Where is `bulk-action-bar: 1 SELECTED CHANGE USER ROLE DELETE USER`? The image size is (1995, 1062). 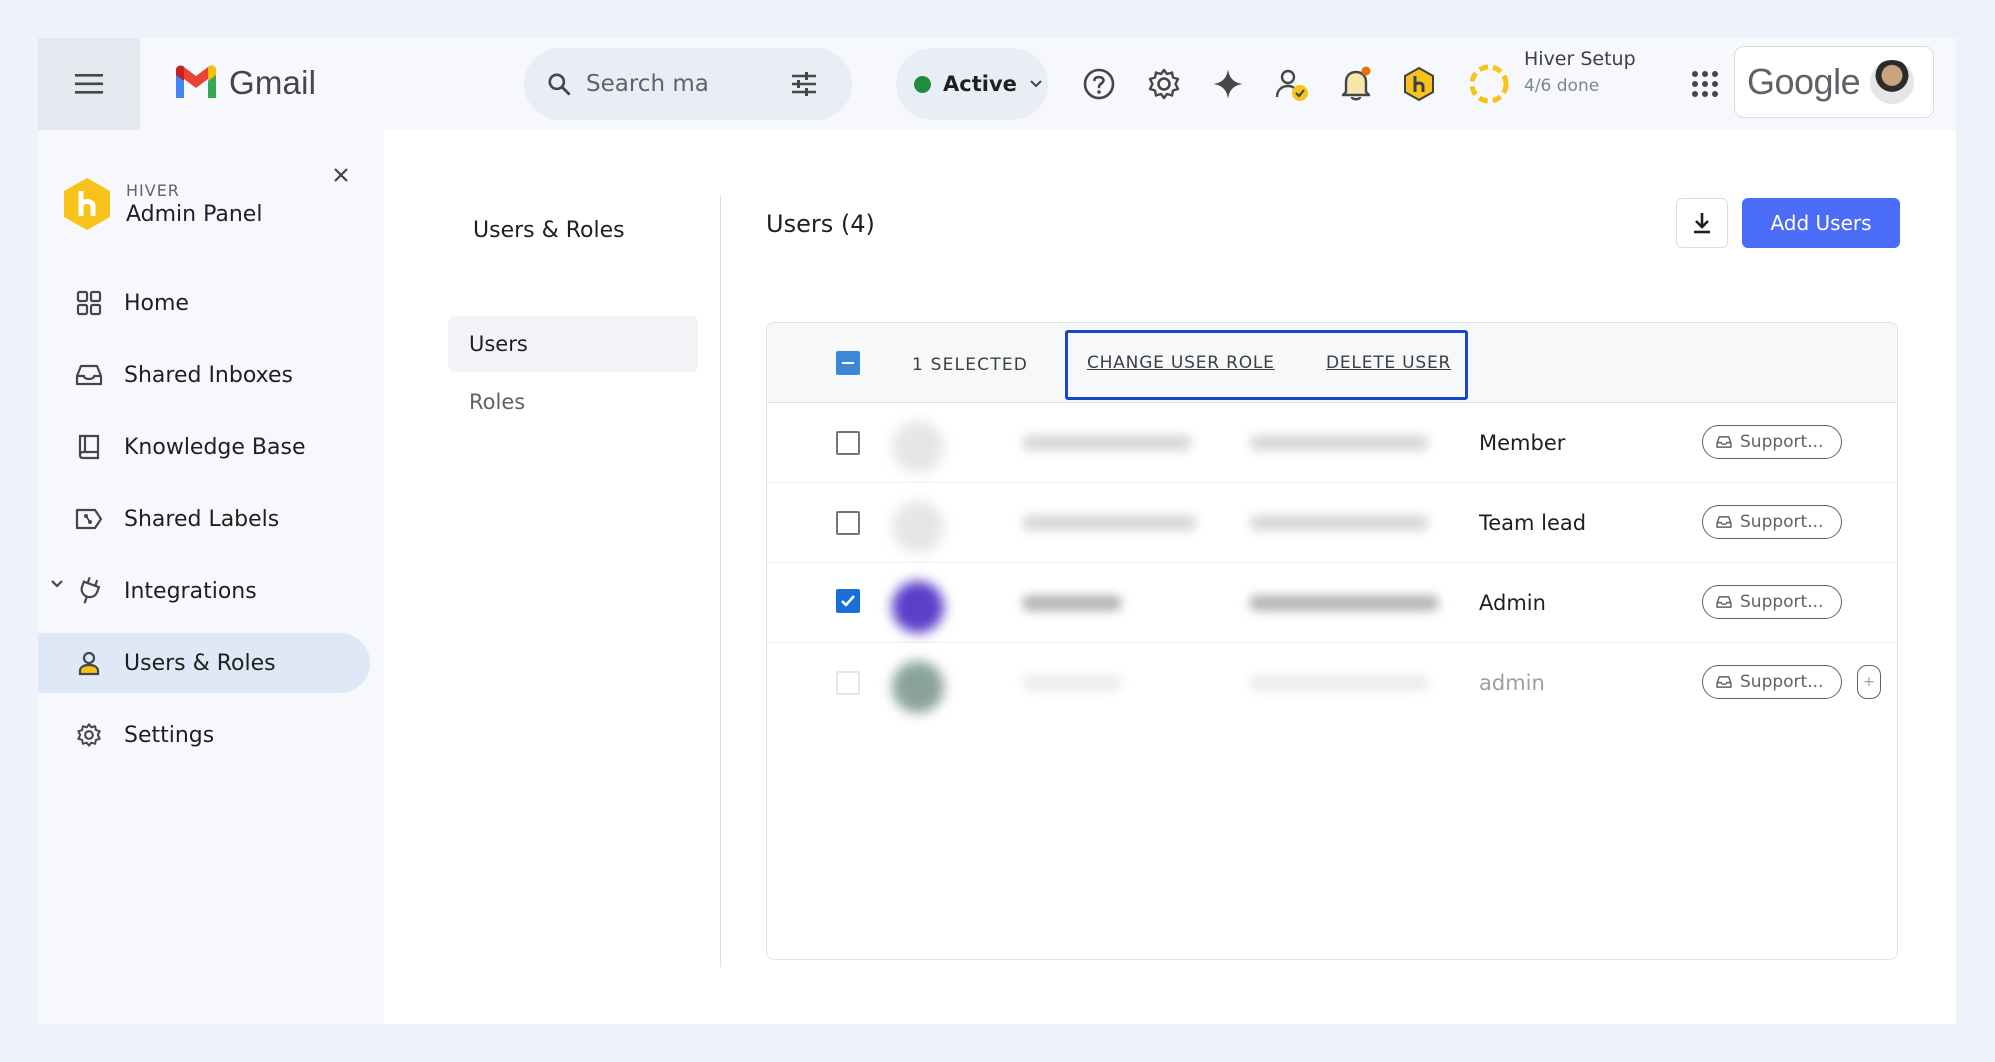 bulk-action-bar: 1 SELECTED CHANGE USER ROLE DELETE USER is located at coordinates (1332, 363).